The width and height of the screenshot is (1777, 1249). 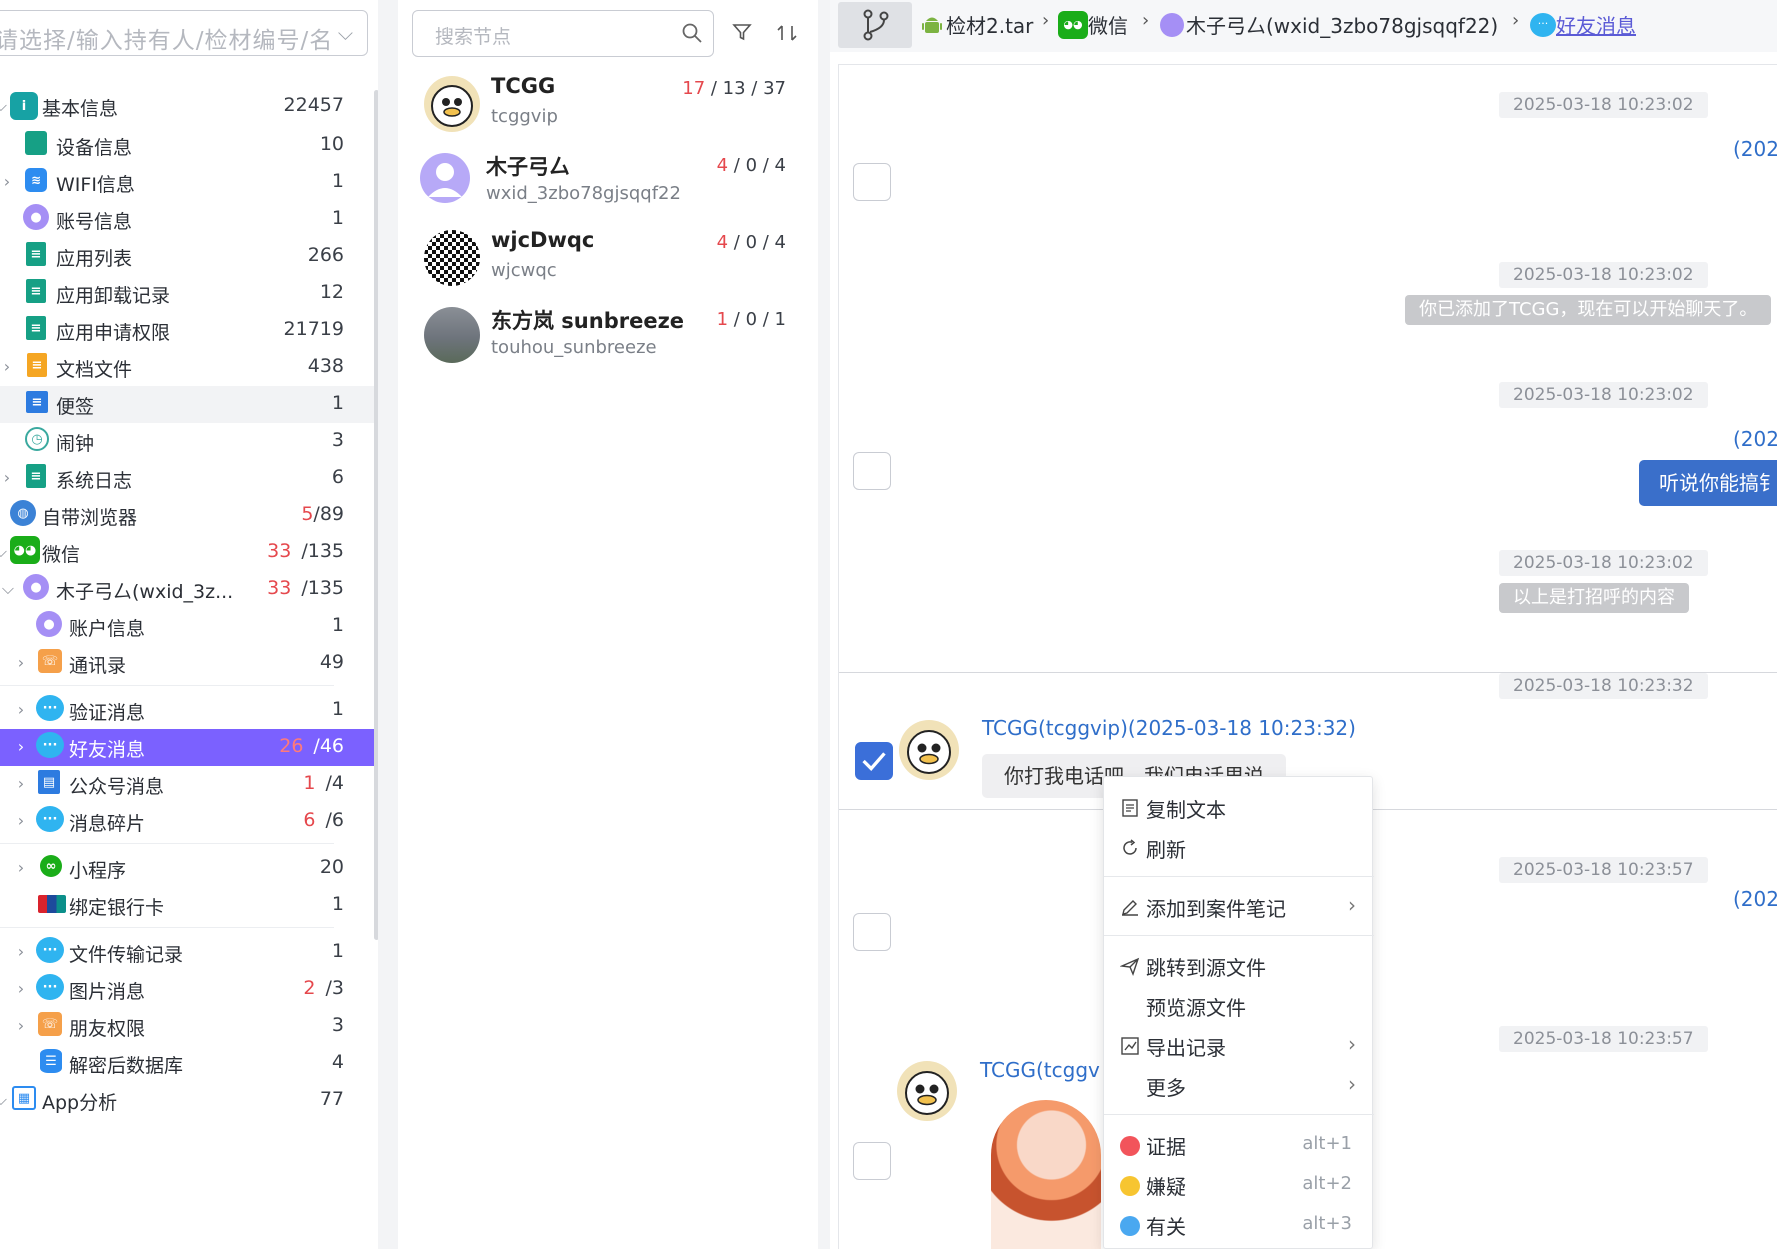 What do you see at coordinates (608, 111) in the screenshot?
I see `contact-item: TCGG tcggvip 17 / 13 / 37` at bounding box center [608, 111].